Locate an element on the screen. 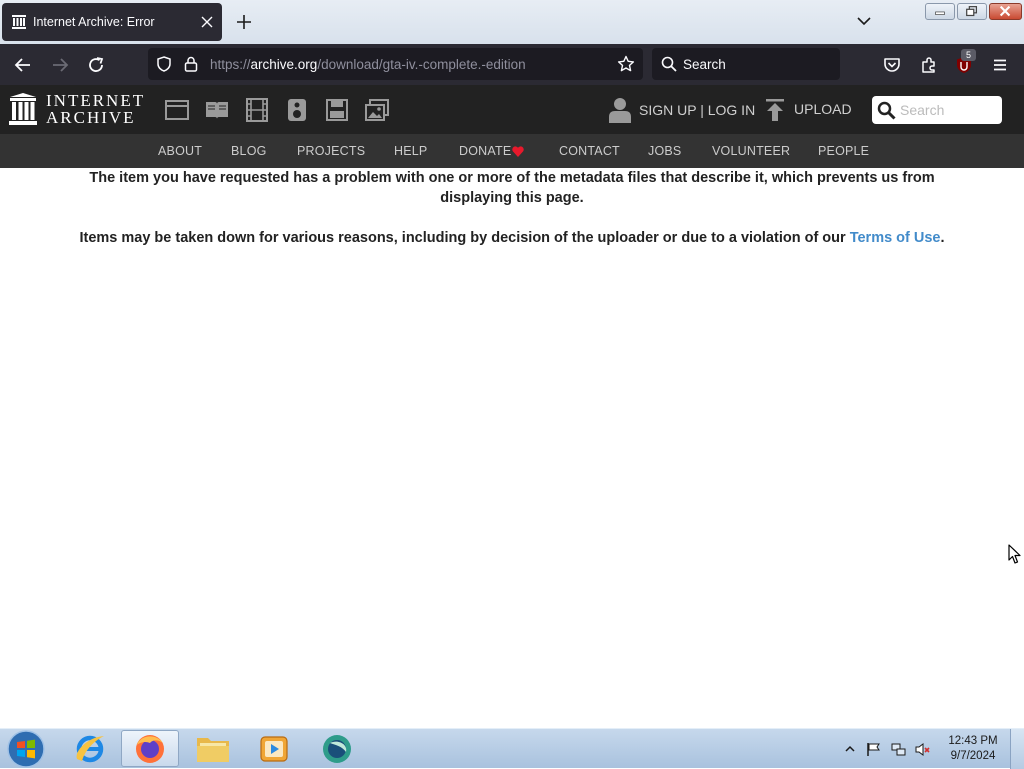 This screenshot has width=1024, height=769. window-close-button is located at coordinates (1005, 11).